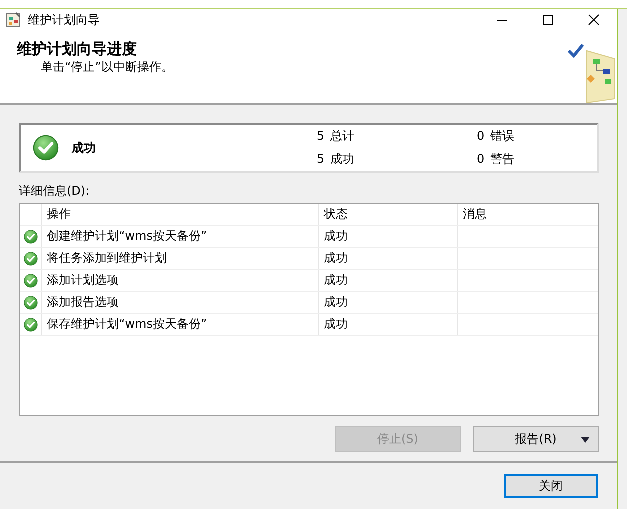  Describe the element at coordinates (64, 20) in the screenshot. I see `window-title: 维护计划向导` at that location.